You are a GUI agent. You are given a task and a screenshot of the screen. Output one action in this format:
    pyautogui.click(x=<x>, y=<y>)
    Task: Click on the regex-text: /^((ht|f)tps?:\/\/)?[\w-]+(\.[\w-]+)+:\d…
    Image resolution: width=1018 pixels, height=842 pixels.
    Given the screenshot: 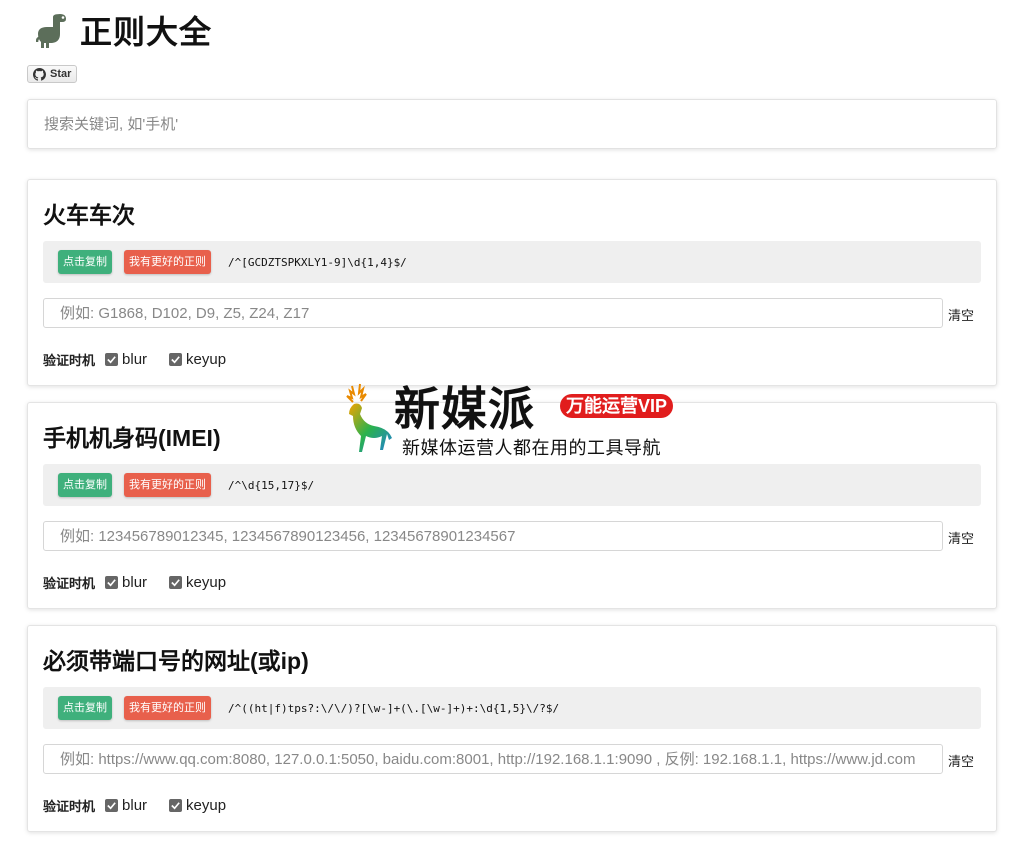 What is the action you would take?
    pyautogui.click(x=394, y=708)
    